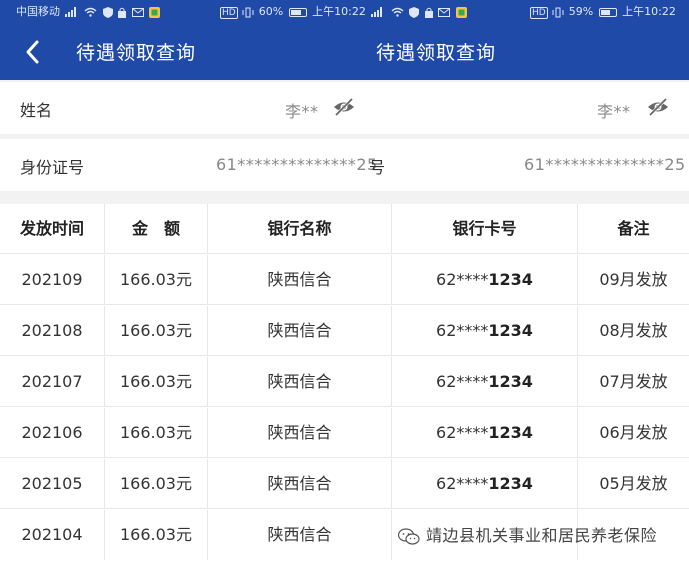  What do you see at coordinates (377, 167) in the screenshot?
I see `id-label-fragment: 号` at bounding box center [377, 167].